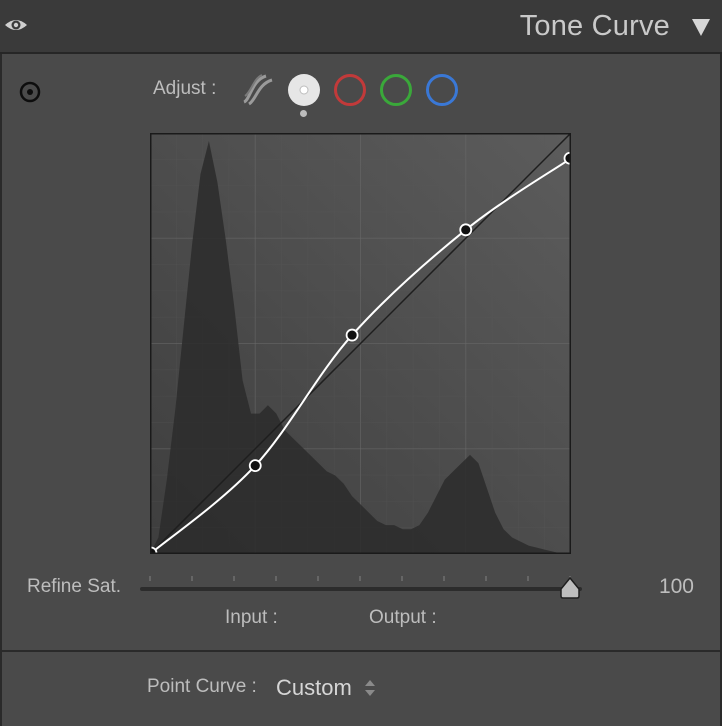 This screenshot has height=726, width=722. I want to click on input-readout-label: Input :, so click(251, 617).